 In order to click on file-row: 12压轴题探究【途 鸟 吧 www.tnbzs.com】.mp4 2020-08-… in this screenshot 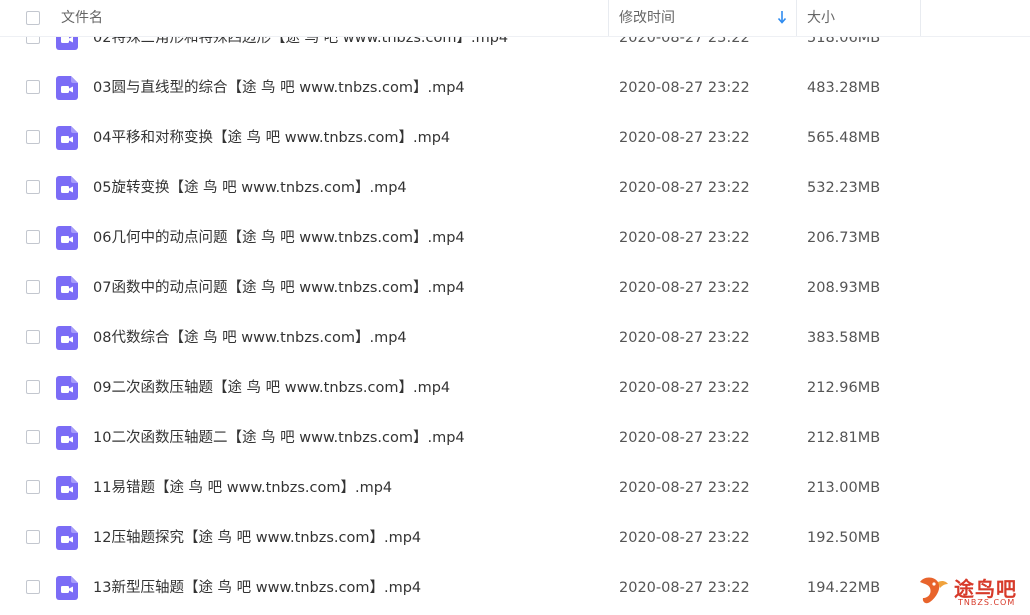, I will do `click(515, 538)`.